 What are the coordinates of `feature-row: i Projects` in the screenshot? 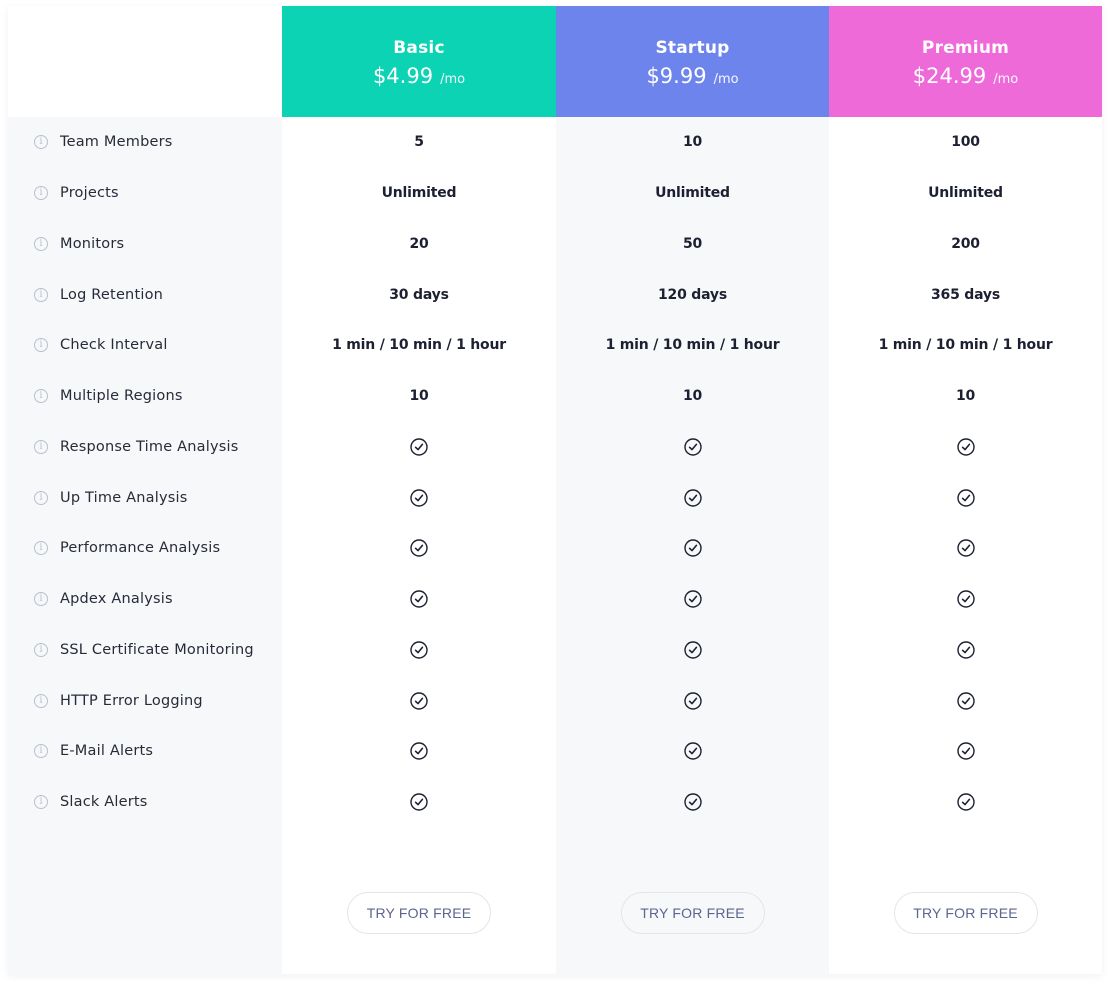 It's located at (145, 193).